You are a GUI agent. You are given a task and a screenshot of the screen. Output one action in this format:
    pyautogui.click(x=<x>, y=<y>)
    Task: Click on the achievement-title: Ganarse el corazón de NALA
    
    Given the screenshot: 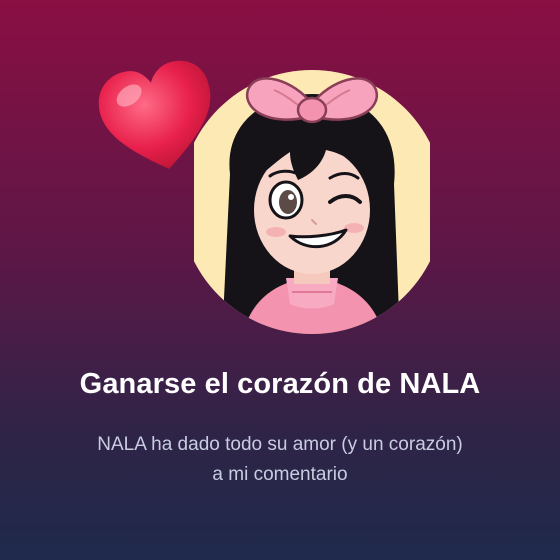 What is the action you would take?
    pyautogui.click(x=280, y=384)
    